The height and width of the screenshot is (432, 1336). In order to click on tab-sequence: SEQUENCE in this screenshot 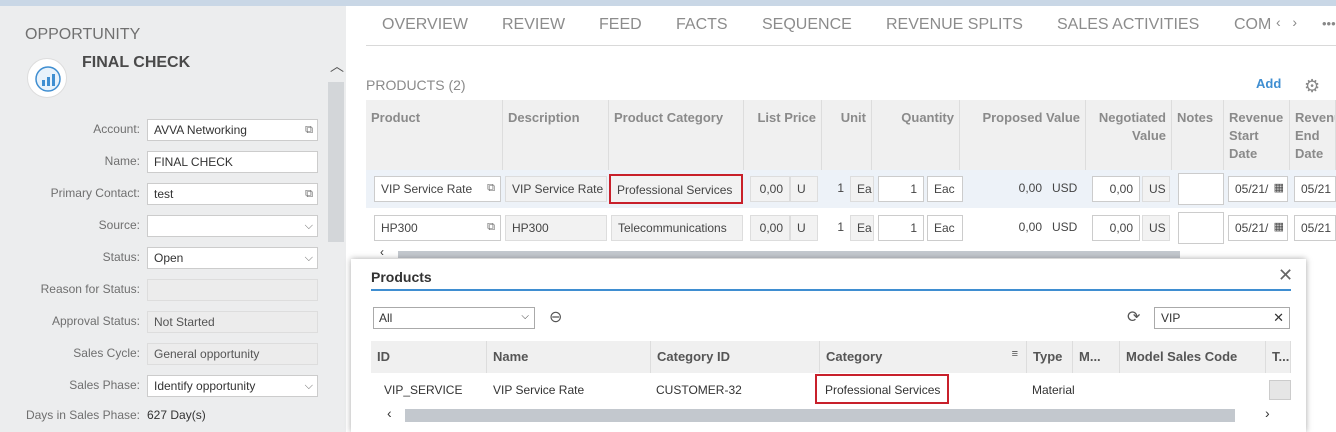, I will do `click(807, 25)`.